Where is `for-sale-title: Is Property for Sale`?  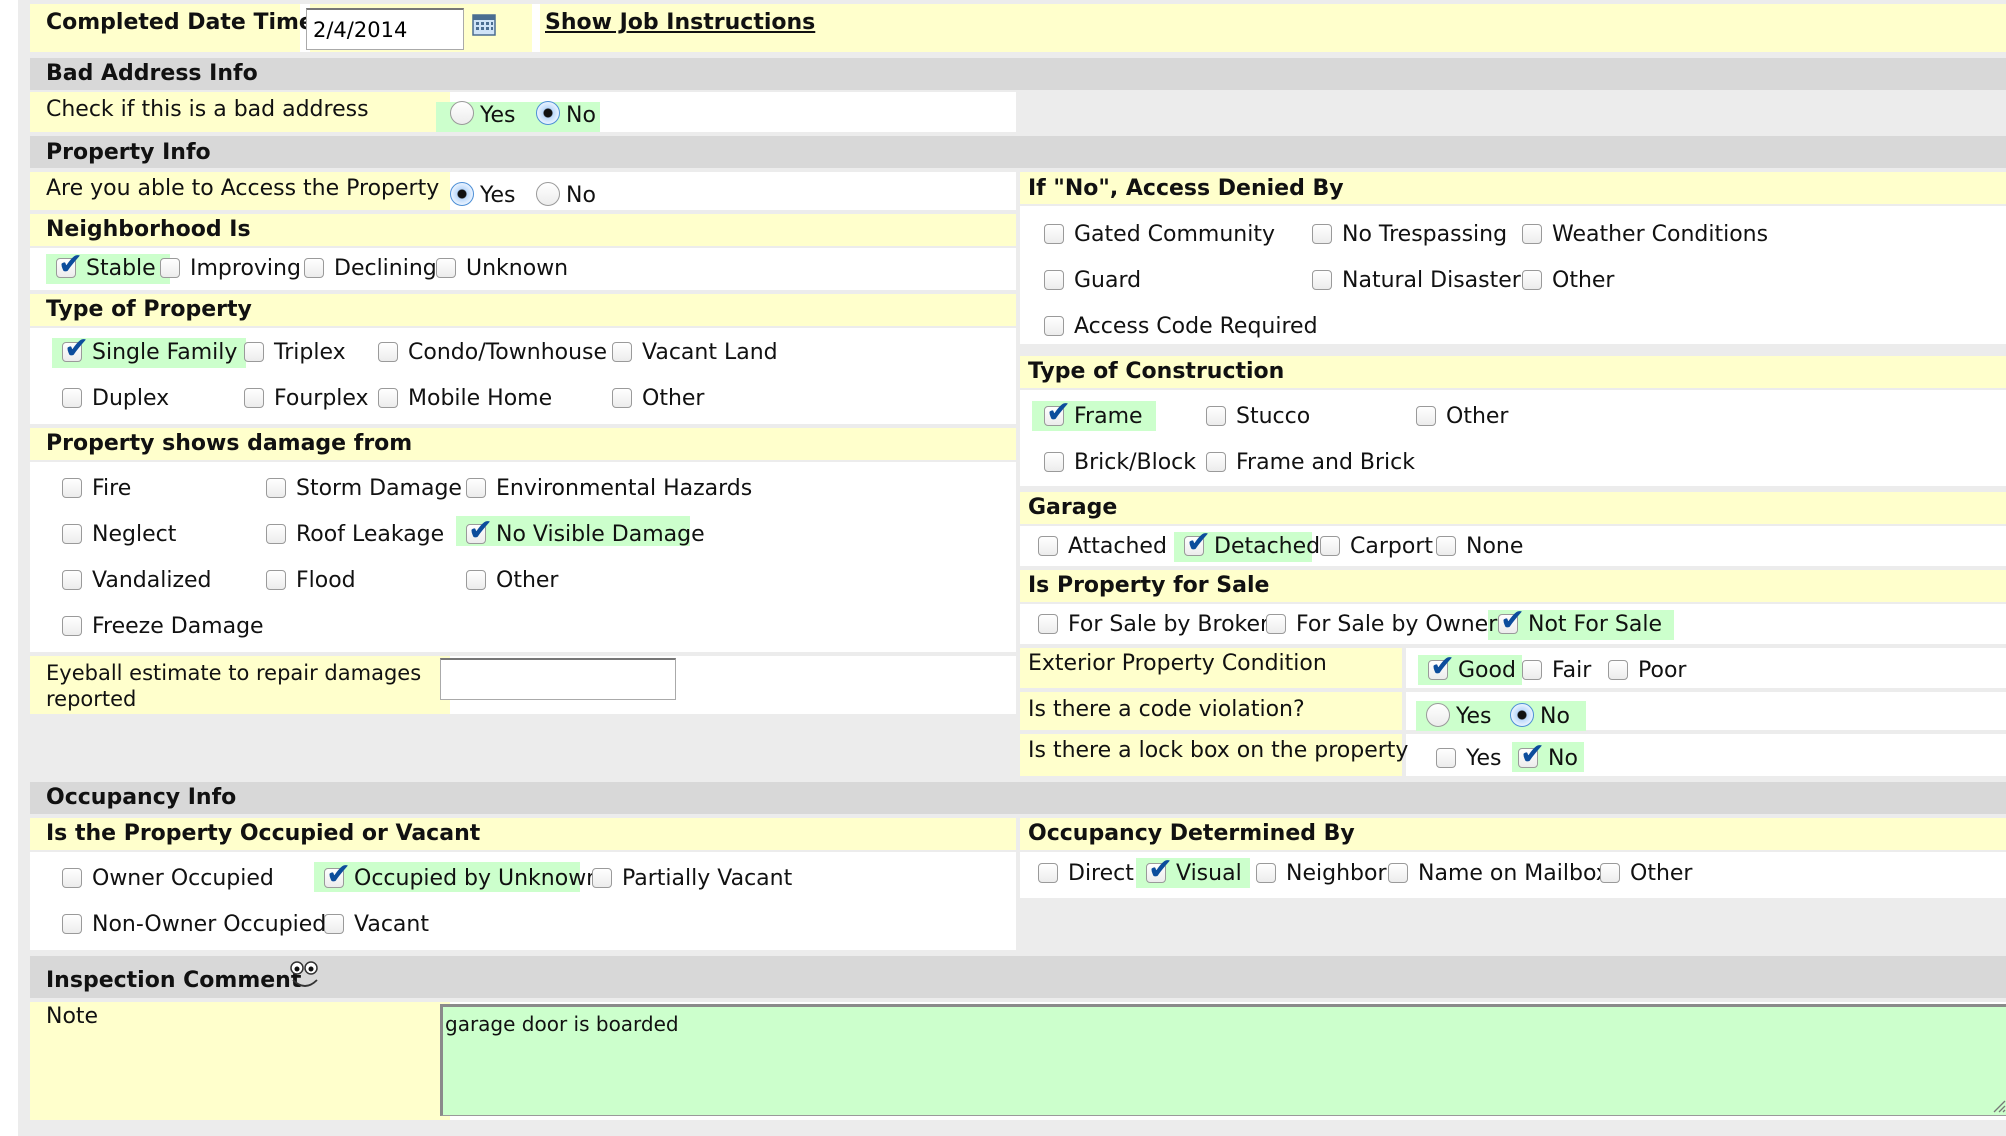
for-sale-title: Is Property for Sale is located at coordinates (1149, 585).